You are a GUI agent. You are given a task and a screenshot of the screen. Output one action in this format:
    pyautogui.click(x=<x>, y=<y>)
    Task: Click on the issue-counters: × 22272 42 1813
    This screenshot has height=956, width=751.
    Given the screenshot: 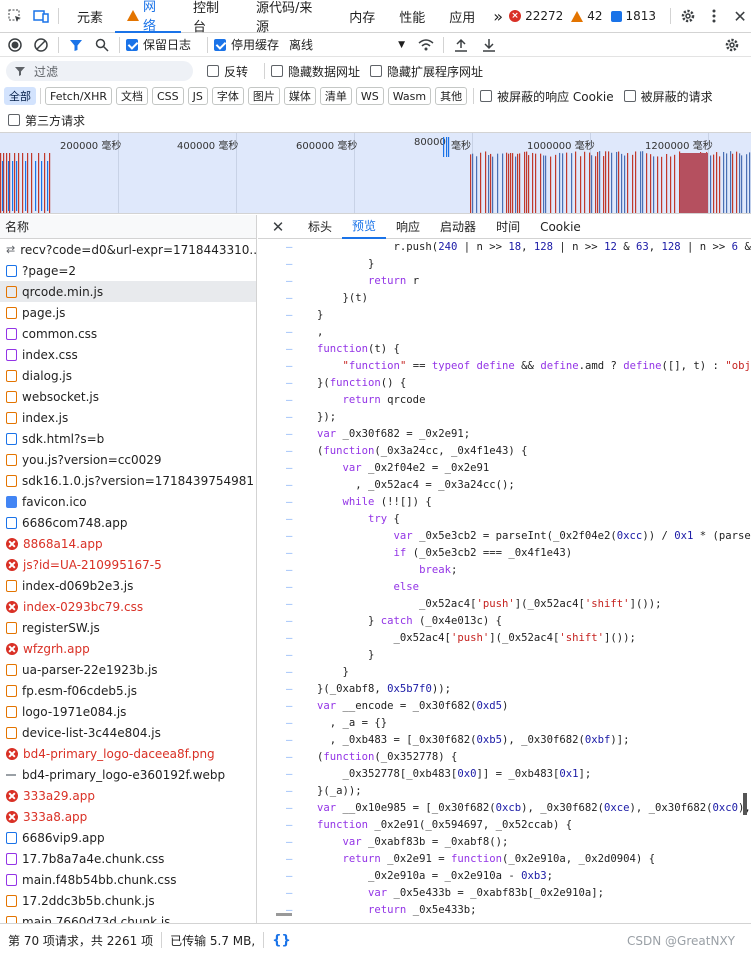 What is the action you would take?
    pyautogui.click(x=586, y=16)
    